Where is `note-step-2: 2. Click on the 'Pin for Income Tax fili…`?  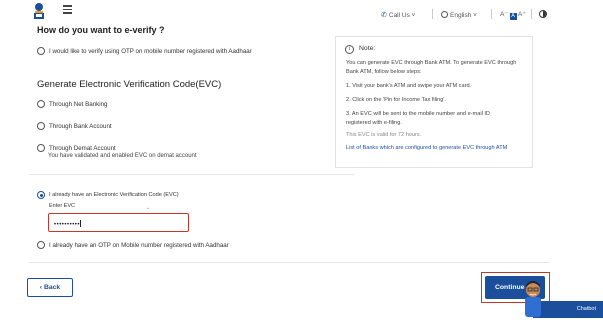
note-step-2: 2. Click on the 'Pin for Income Tax fili… is located at coordinates (396, 100).